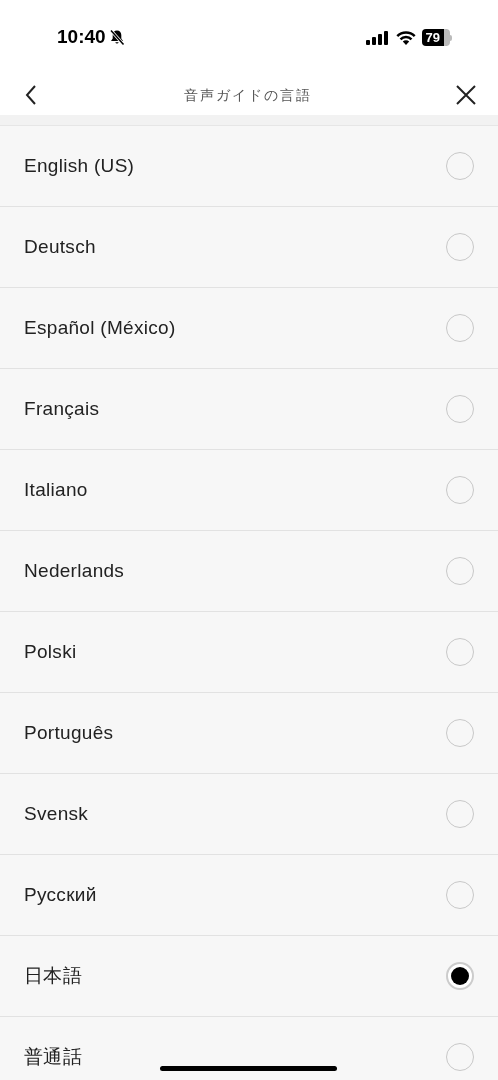 The width and height of the screenshot is (498, 1080). I want to click on signal-icon, so click(377, 37).